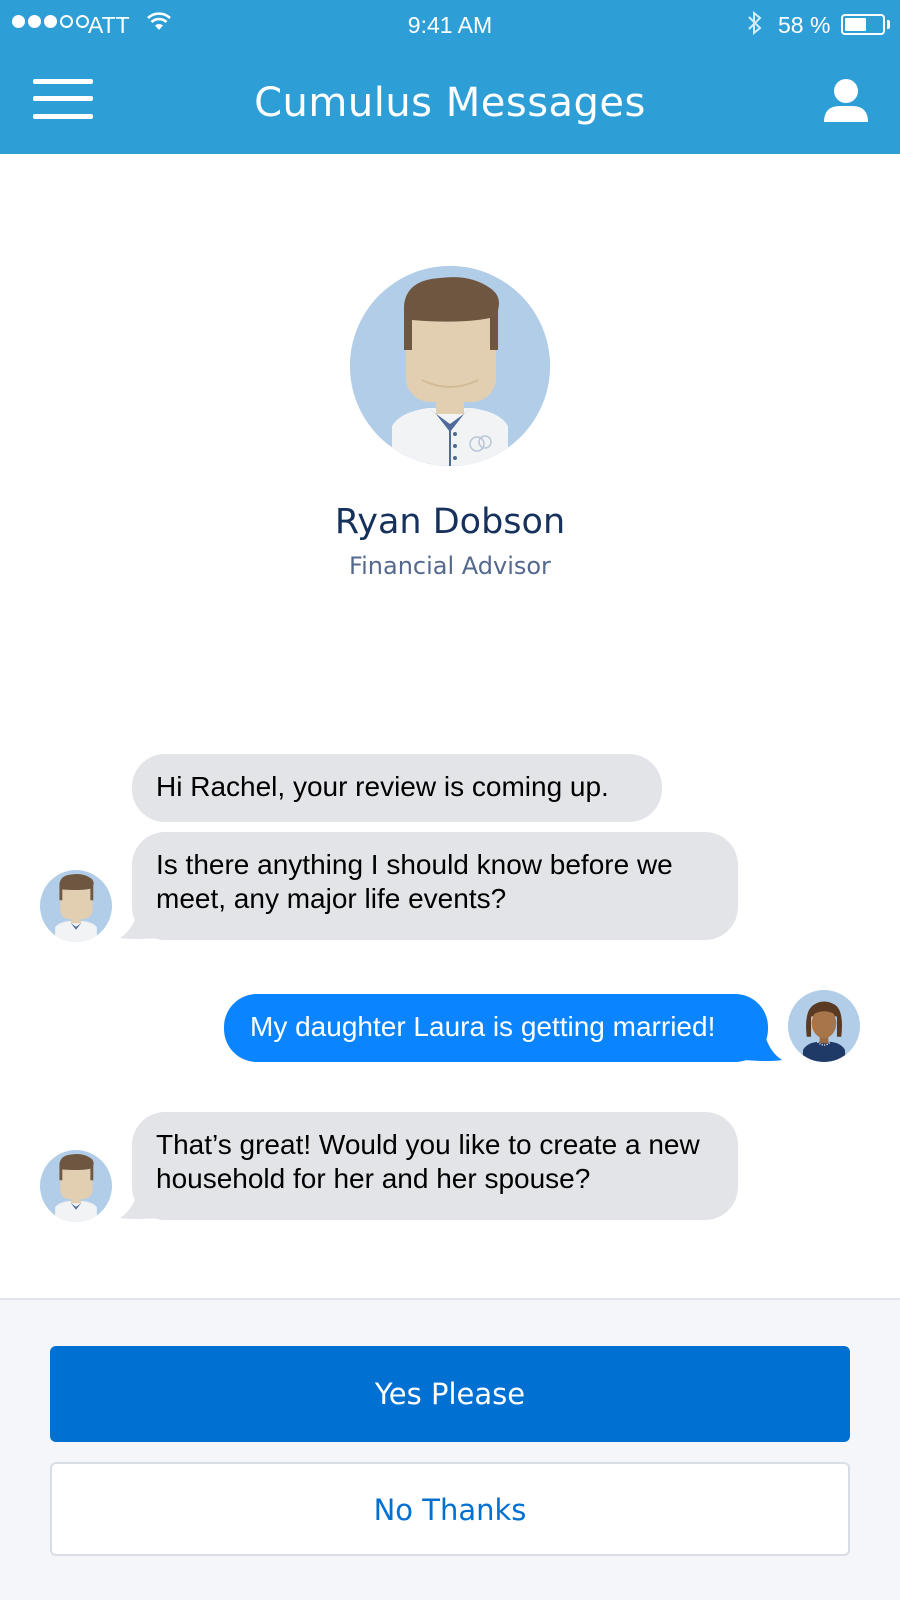 The height and width of the screenshot is (1600, 900). What do you see at coordinates (804, 25) in the screenshot?
I see `battery-percentage: 58 %` at bounding box center [804, 25].